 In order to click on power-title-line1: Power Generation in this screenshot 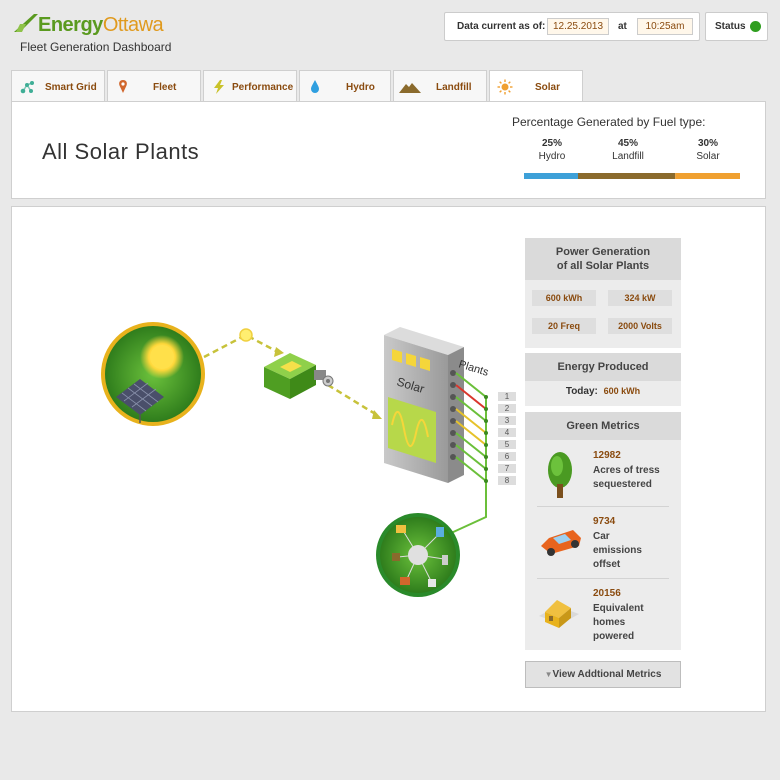, I will do `click(603, 252)`.